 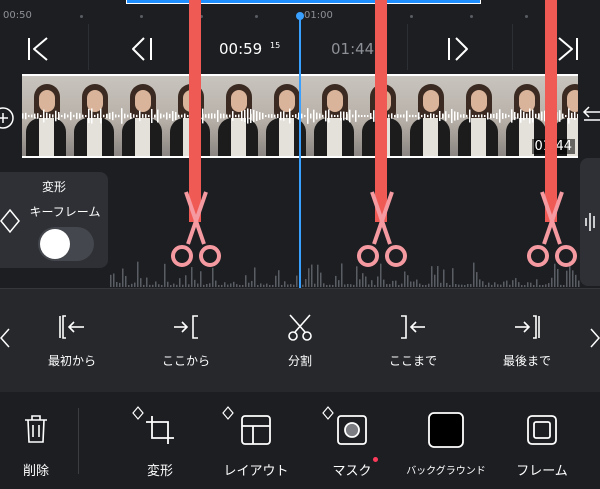 What do you see at coordinates (458, 49) in the screenshot?
I see `next-frame-icon` at bounding box center [458, 49].